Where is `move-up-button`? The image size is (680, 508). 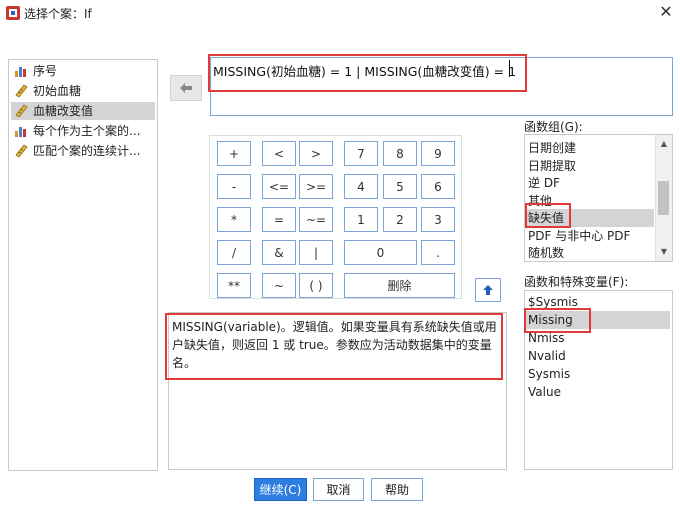
move-up-button is located at coordinates (488, 290).